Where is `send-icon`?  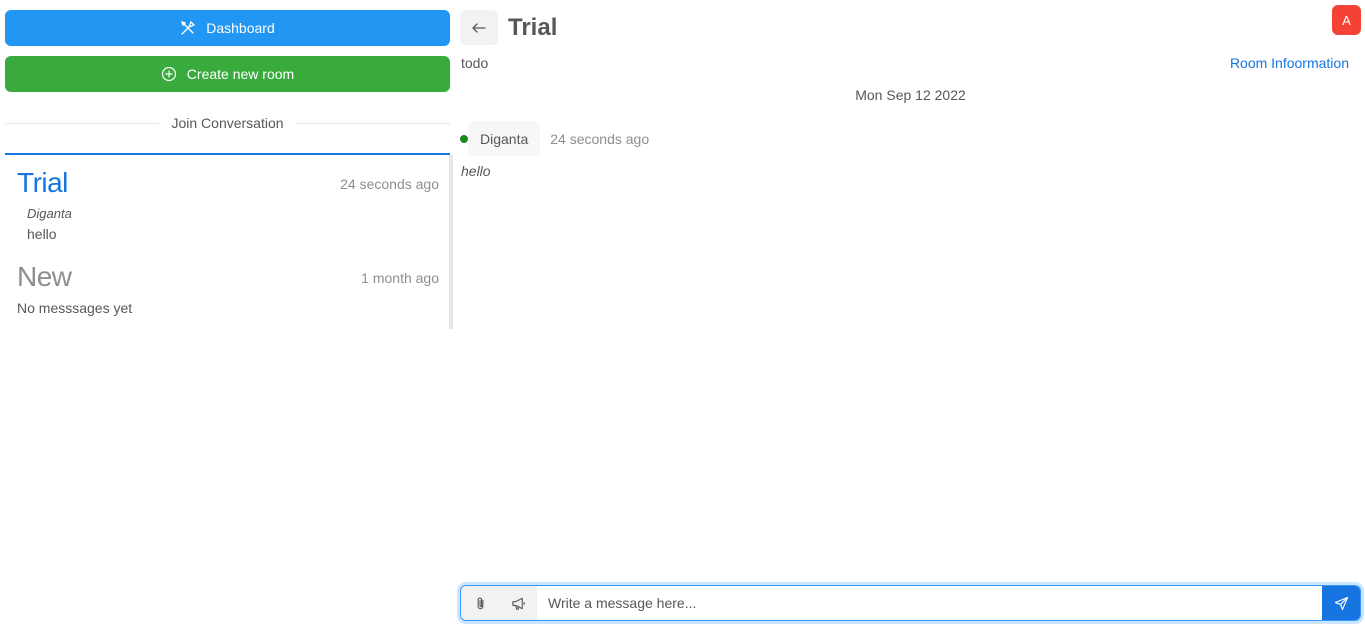
send-icon is located at coordinates (1341, 603).